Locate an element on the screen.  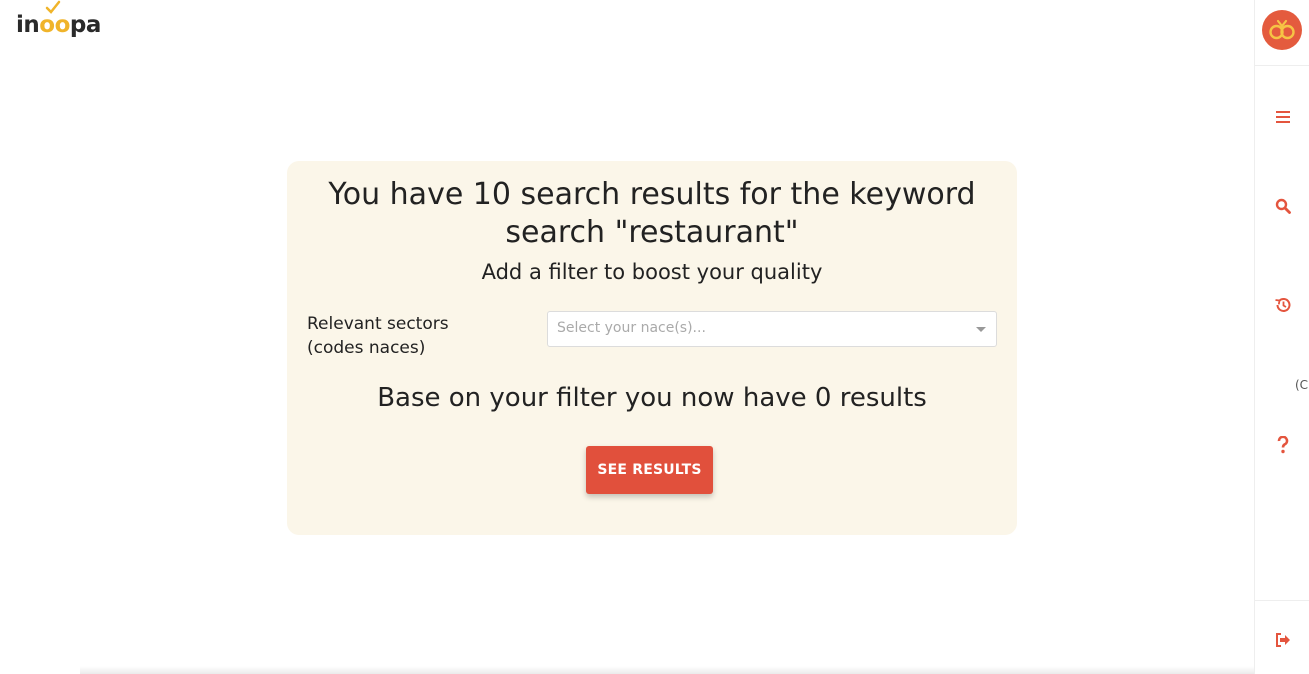
chevron-down-icon is located at coordinates (981, 329).